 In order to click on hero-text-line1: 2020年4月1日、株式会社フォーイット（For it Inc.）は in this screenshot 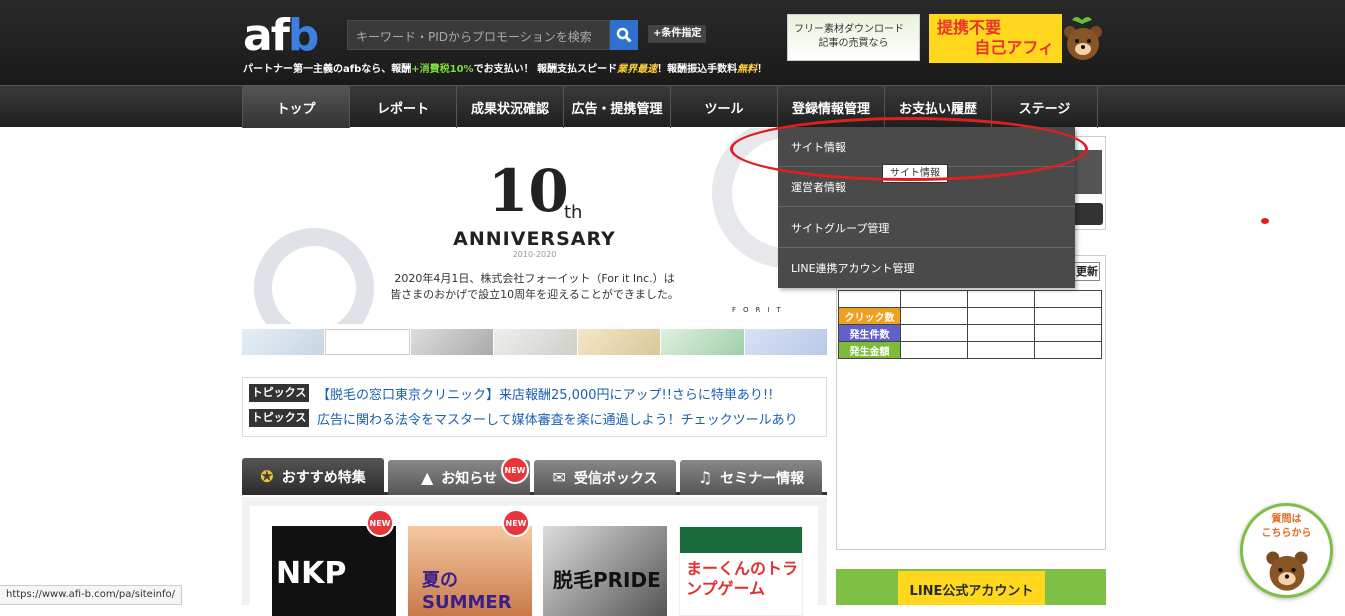, I will do `click(534, 278)`.